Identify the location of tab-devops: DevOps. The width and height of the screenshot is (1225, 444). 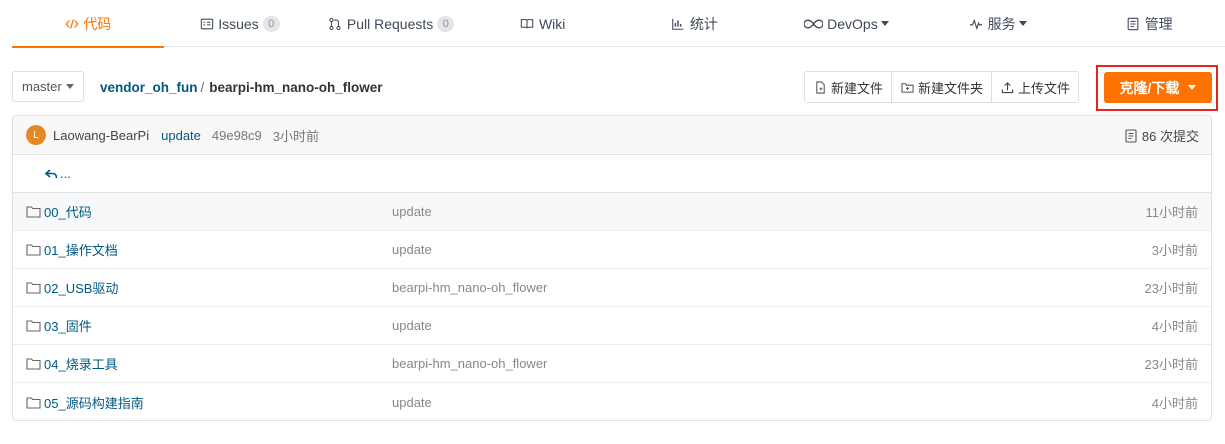
(846, 23).